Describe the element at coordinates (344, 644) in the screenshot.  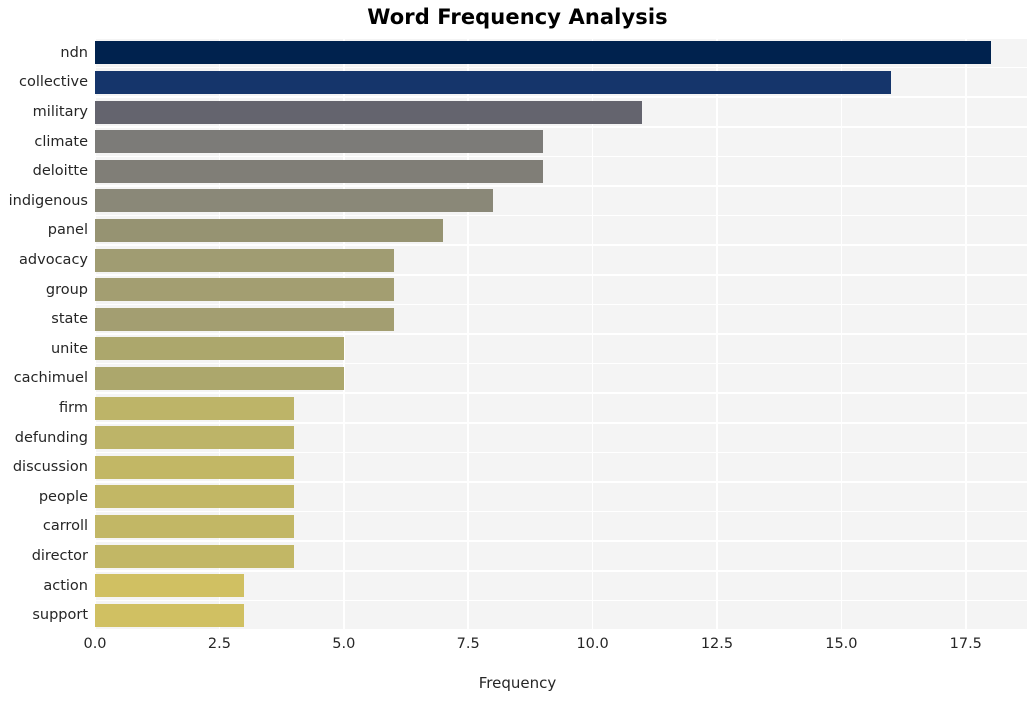
I see `x-axis-tick-label: 5.0` at that location.